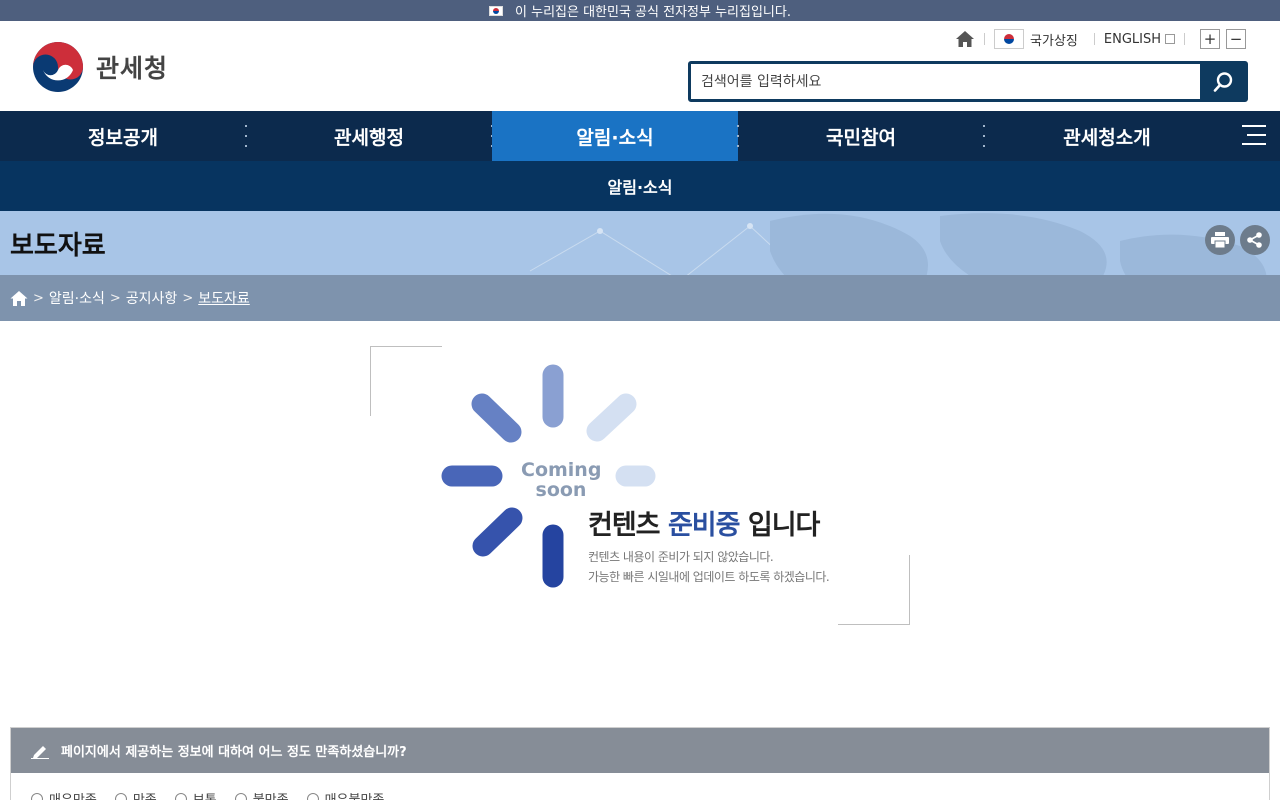 This screenshot has height=800, width=1280. I want to click on nav-item-customs-admin: 관세행정, so click(369, 136).